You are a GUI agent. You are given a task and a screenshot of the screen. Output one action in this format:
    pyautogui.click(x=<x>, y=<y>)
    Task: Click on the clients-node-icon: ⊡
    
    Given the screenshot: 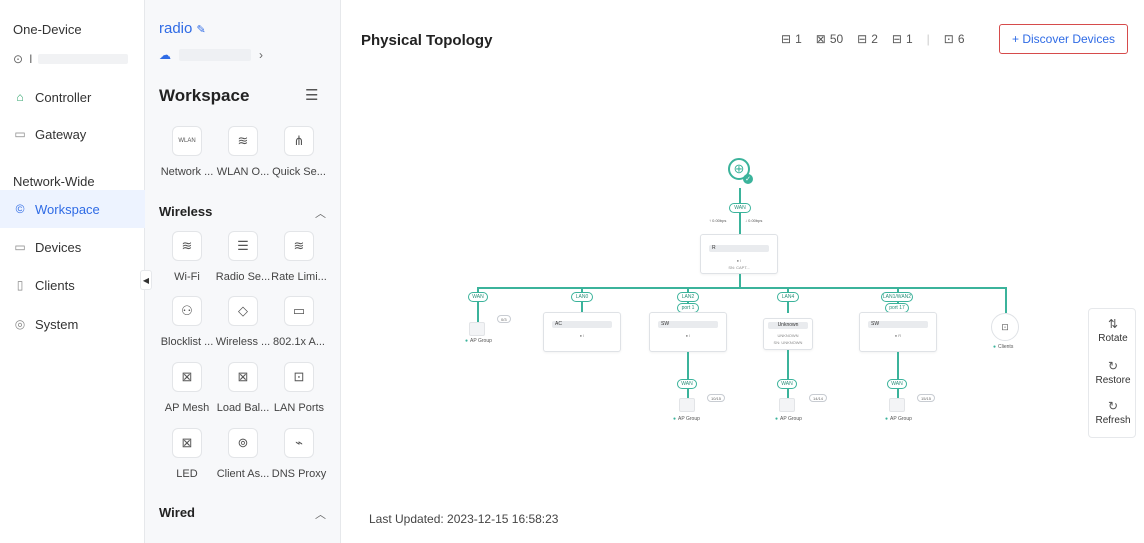 What is the action you would take?
    pyautogui.click(x=1005, y=327)
    